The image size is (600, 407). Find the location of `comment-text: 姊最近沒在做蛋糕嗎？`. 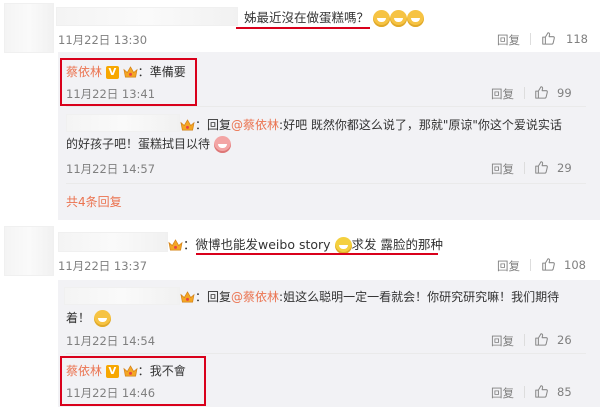

comment-text: 姊最近沒在做蛋糕嗎？ is located at coordinates (334, 17).